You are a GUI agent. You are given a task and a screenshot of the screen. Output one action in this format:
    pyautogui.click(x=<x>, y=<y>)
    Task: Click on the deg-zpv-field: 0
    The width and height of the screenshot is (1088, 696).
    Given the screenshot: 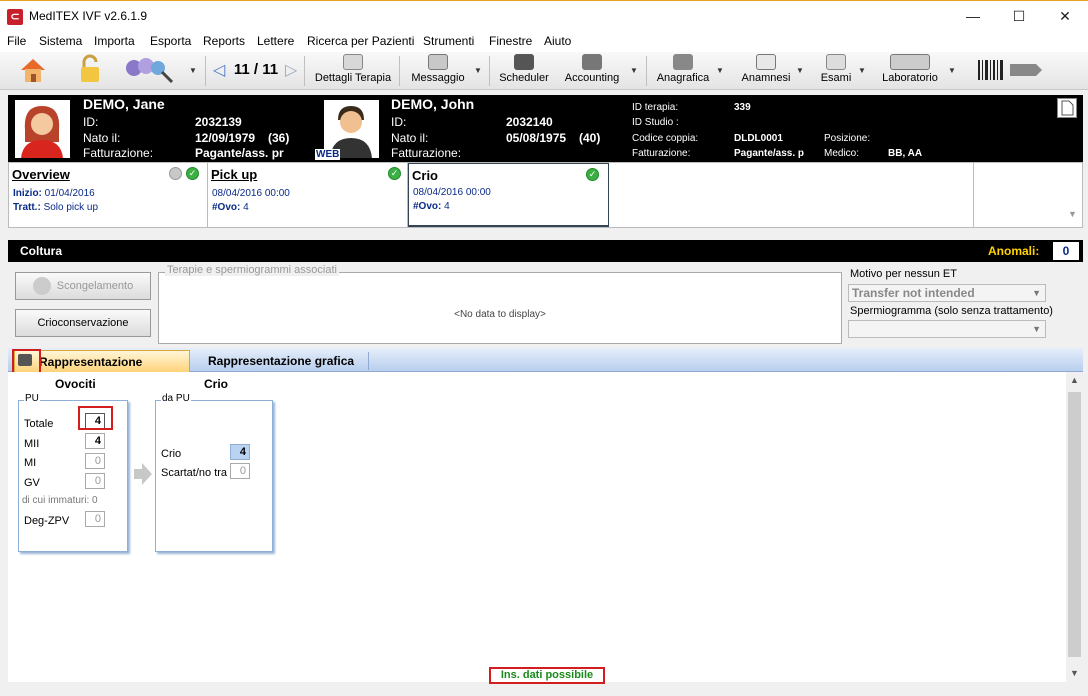 What is the action you would take?
    pyautogui.click(x=95, y=519)
    